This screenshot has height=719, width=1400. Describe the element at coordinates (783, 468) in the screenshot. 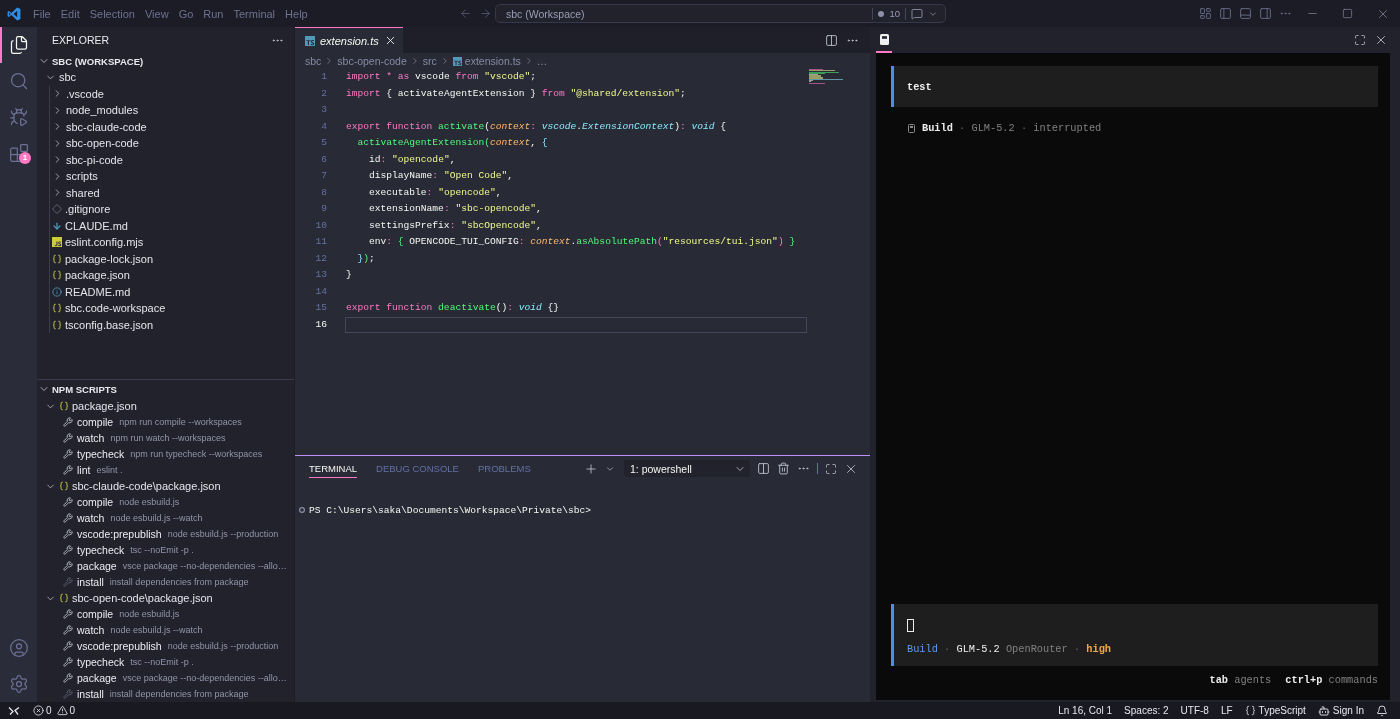

I see `trash-icon` at that location.